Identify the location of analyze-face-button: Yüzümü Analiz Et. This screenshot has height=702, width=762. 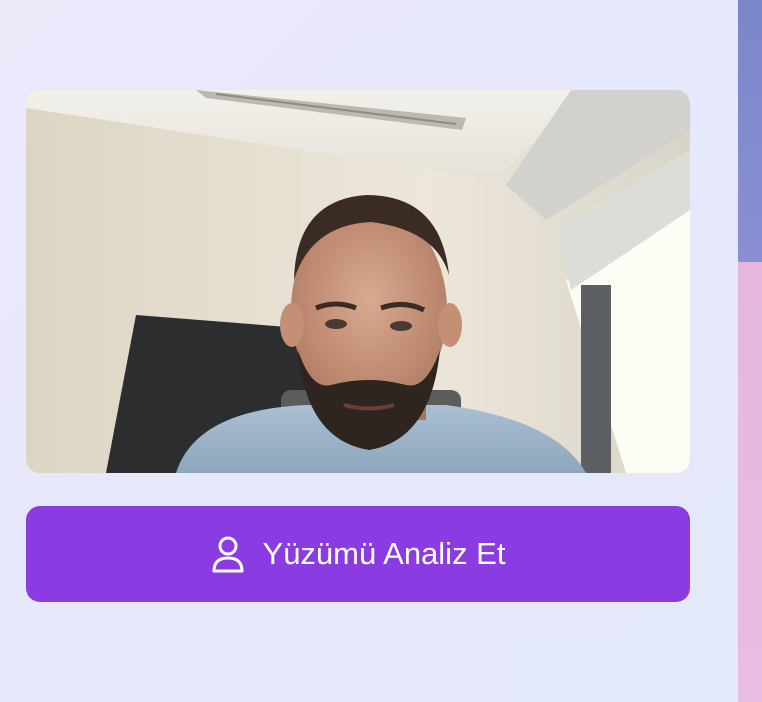
(358, 554).